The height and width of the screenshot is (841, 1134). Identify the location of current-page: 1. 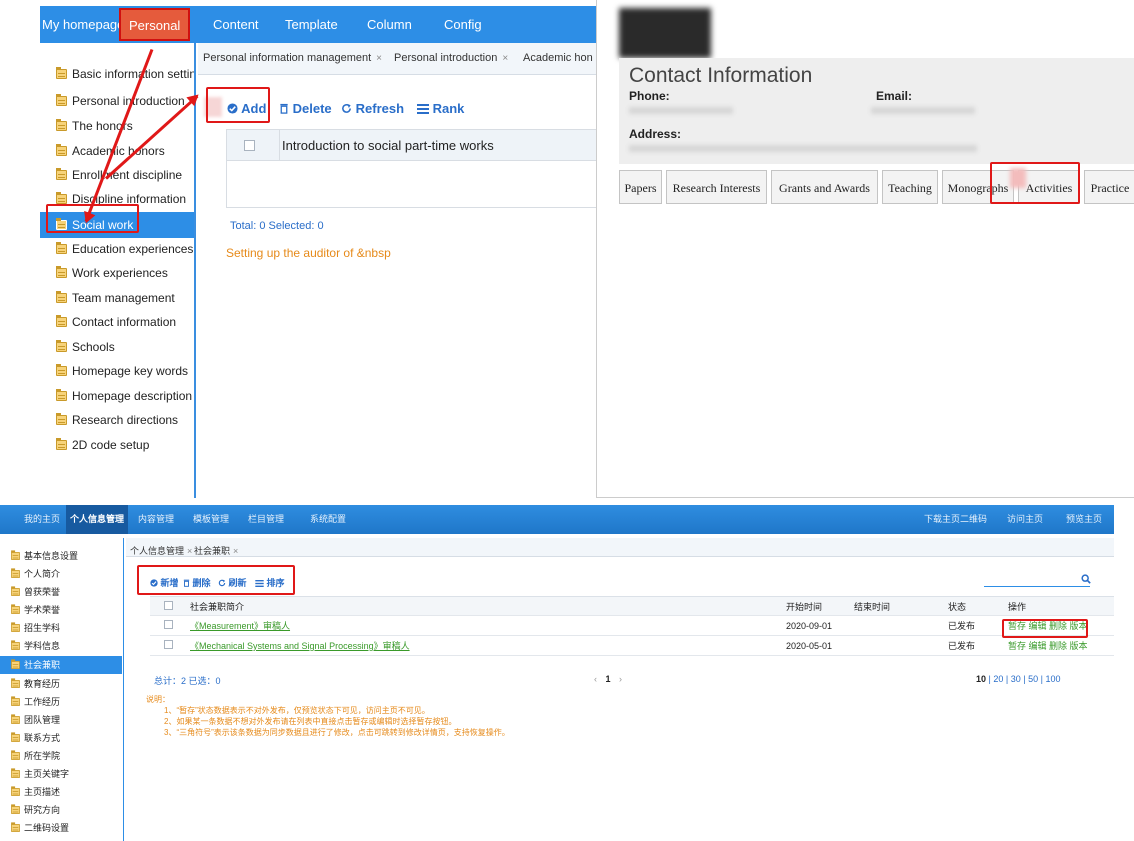
(608, 679).